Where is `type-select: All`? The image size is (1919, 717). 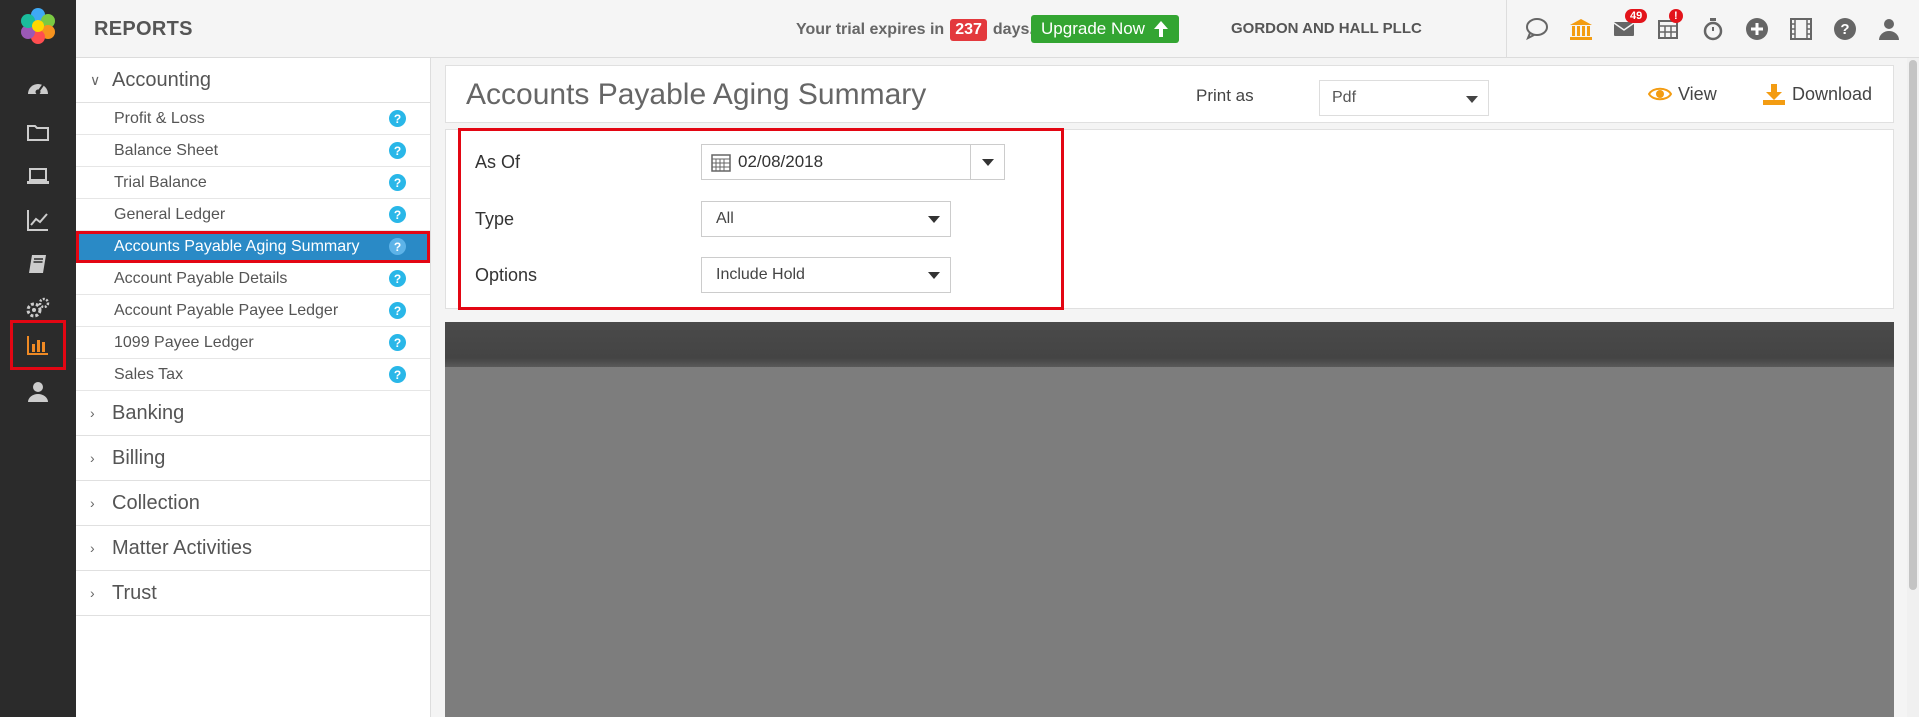 type-select: All is located at coordinates (826, 219).